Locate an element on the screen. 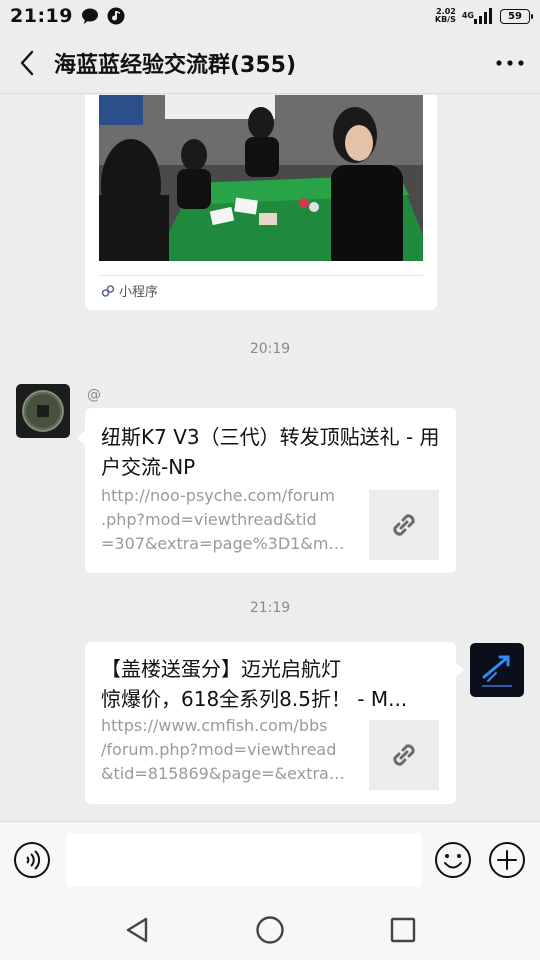 This screenshot has height=960, width=540. link-url-line: http://noo-psyche.com/forum is located at coordinates (218, 495).